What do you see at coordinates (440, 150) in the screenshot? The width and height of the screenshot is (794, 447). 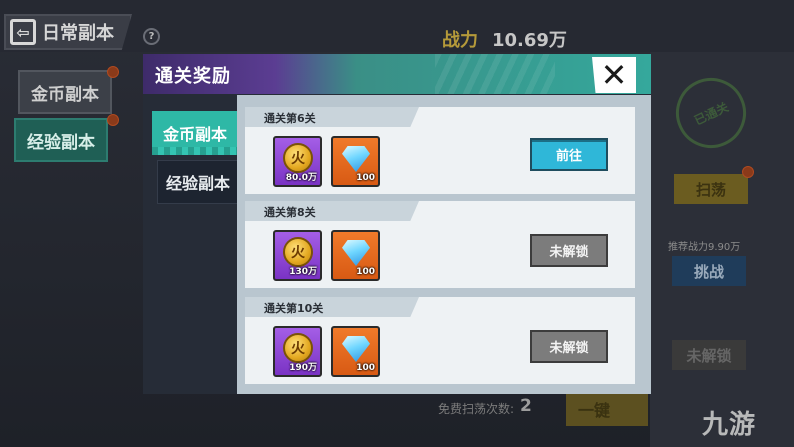 I see `reward-card: 通关第6关 火 80.0万 100 前往` at bounding box center [440, 150].